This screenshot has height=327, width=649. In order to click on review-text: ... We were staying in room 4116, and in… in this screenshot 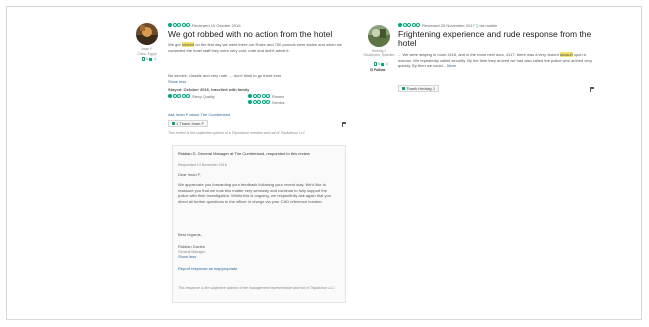, I will do `click(498, 60)`.